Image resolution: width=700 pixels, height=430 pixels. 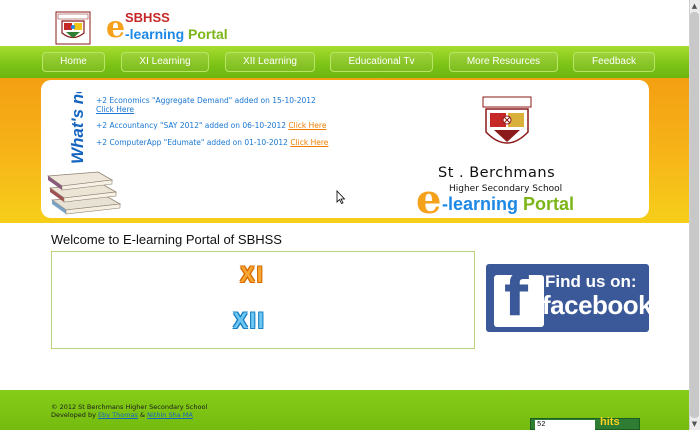 I want to click on school-name: St . Berchmans, so click(x=497, y=173).